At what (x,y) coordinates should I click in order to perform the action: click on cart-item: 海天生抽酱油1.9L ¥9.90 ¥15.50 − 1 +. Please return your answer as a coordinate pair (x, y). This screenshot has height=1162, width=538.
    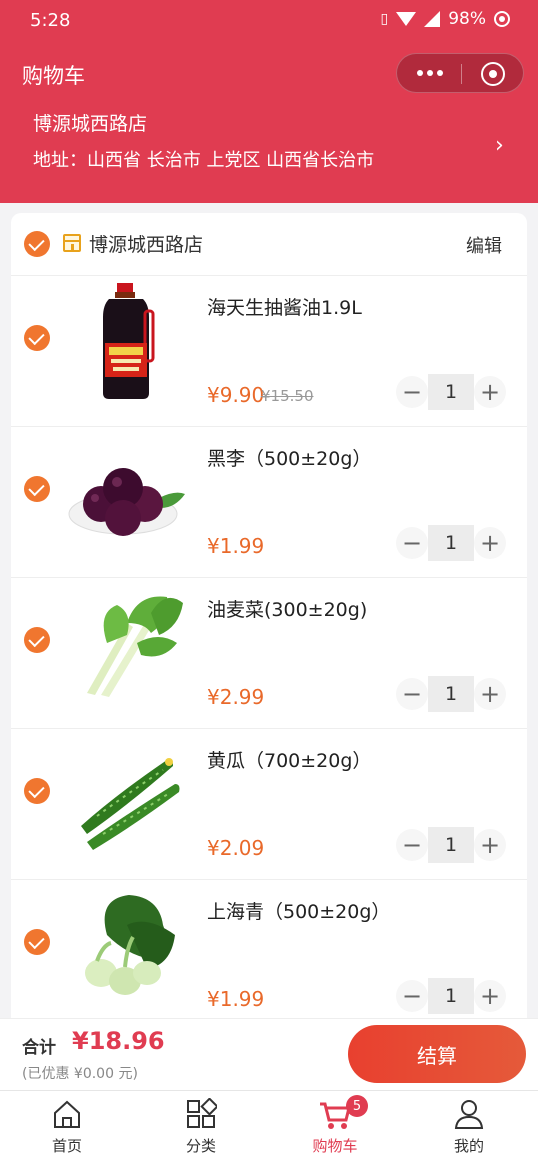
    Looking at the image, I should click on (269, 351).